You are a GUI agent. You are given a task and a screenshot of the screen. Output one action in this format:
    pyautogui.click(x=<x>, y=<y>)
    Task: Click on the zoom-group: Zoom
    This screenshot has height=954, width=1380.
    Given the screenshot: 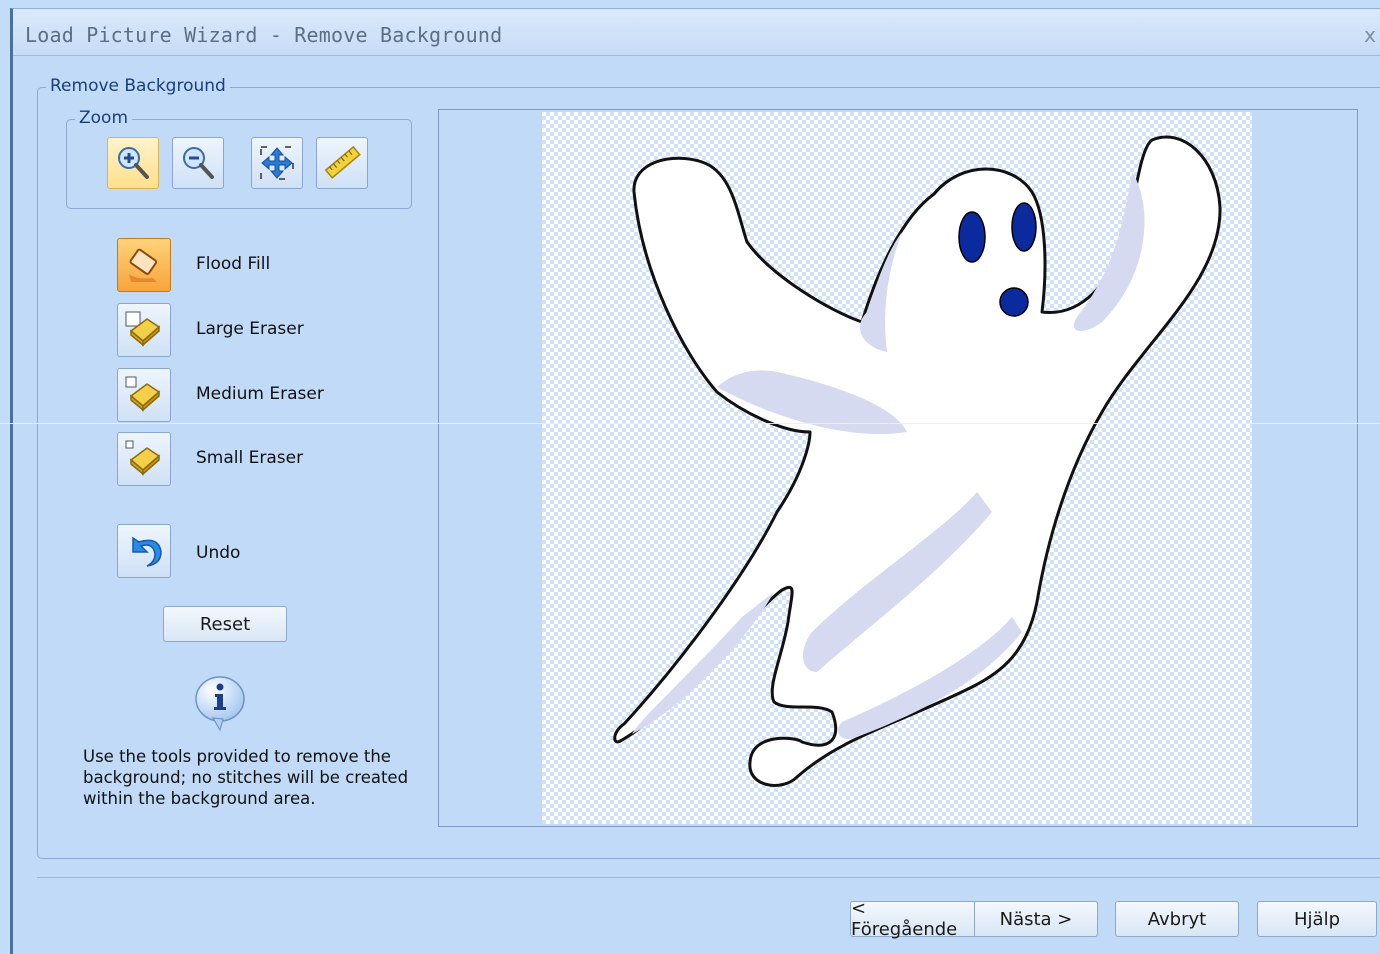 What is the action you would take?
    pyautogui.click(x=239, y=158)
    